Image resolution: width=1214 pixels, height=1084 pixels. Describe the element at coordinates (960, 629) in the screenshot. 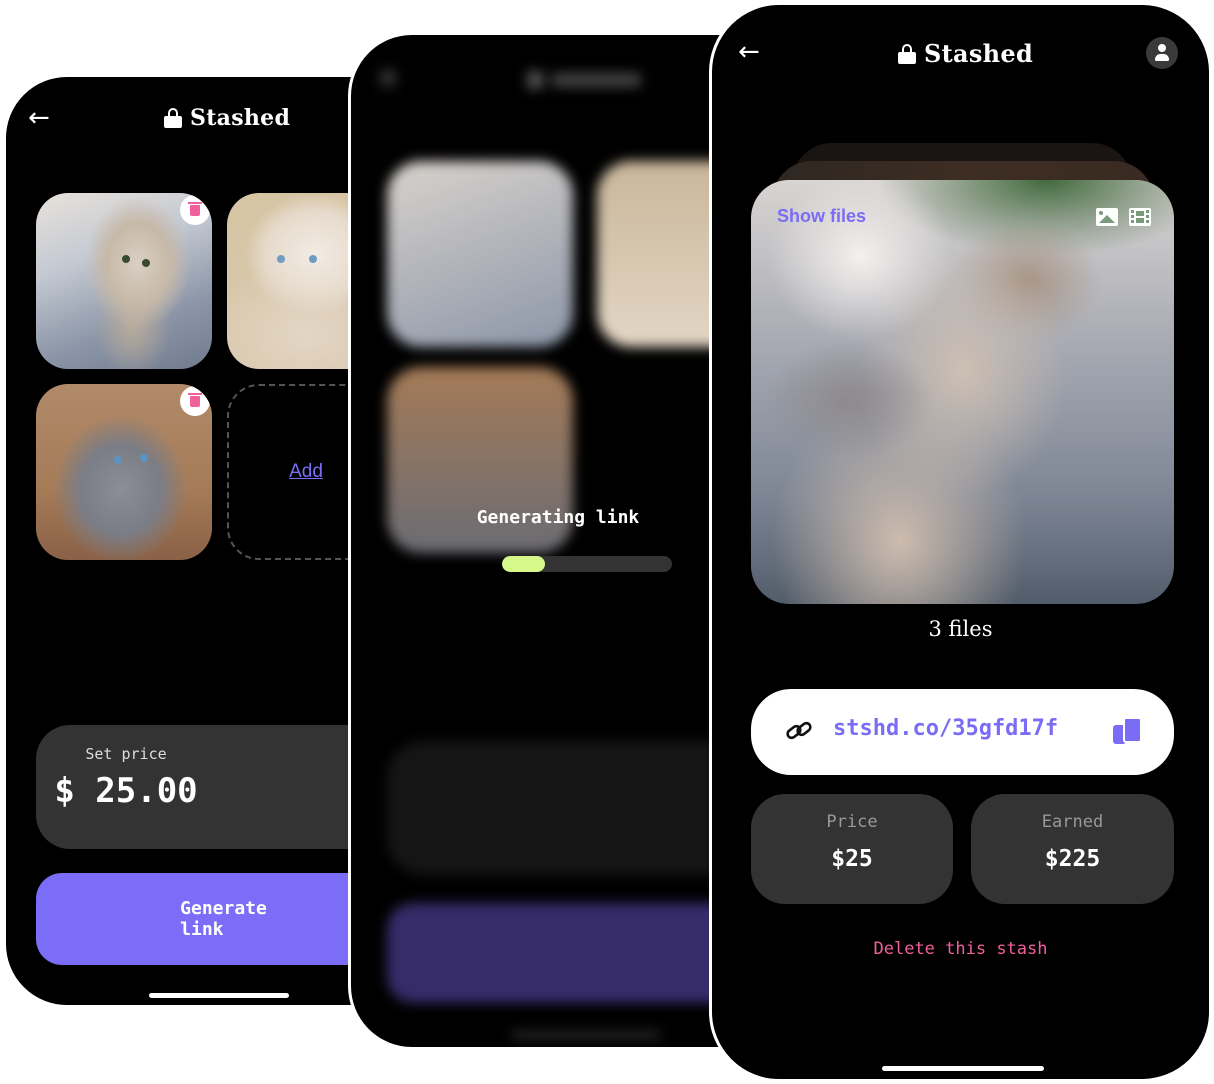

I see `files-count: 3 files` at that location.